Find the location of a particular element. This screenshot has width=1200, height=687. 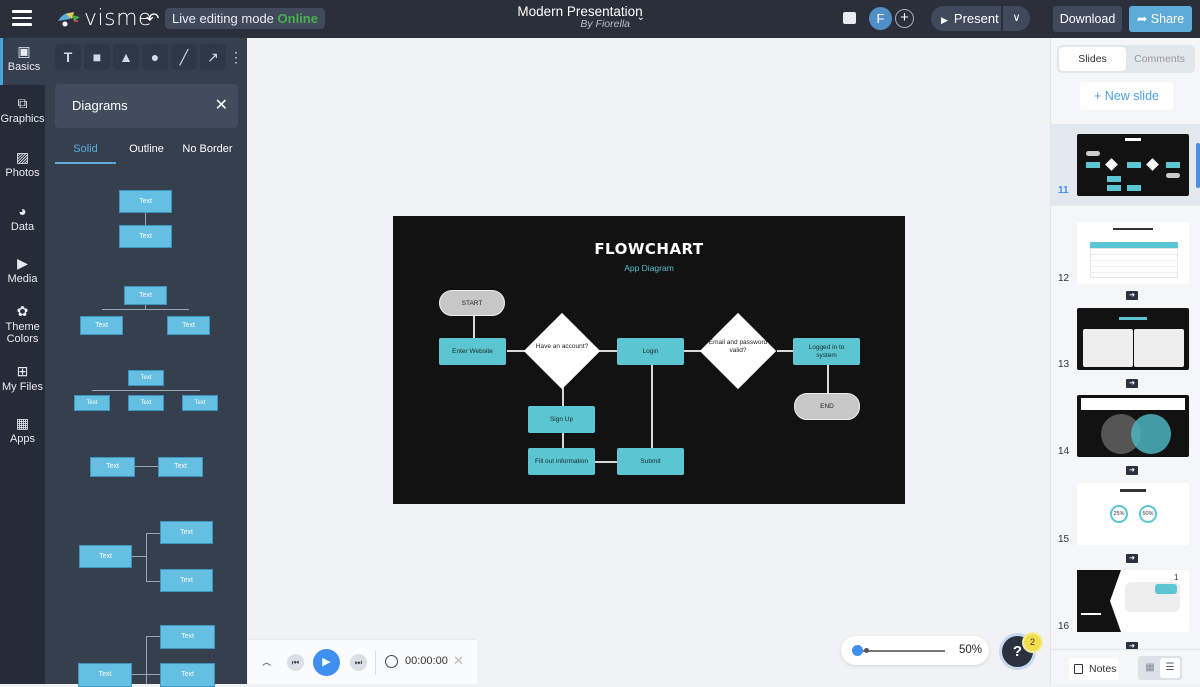

timer-value: 00:00:00 is located at coordinates (426, 661).